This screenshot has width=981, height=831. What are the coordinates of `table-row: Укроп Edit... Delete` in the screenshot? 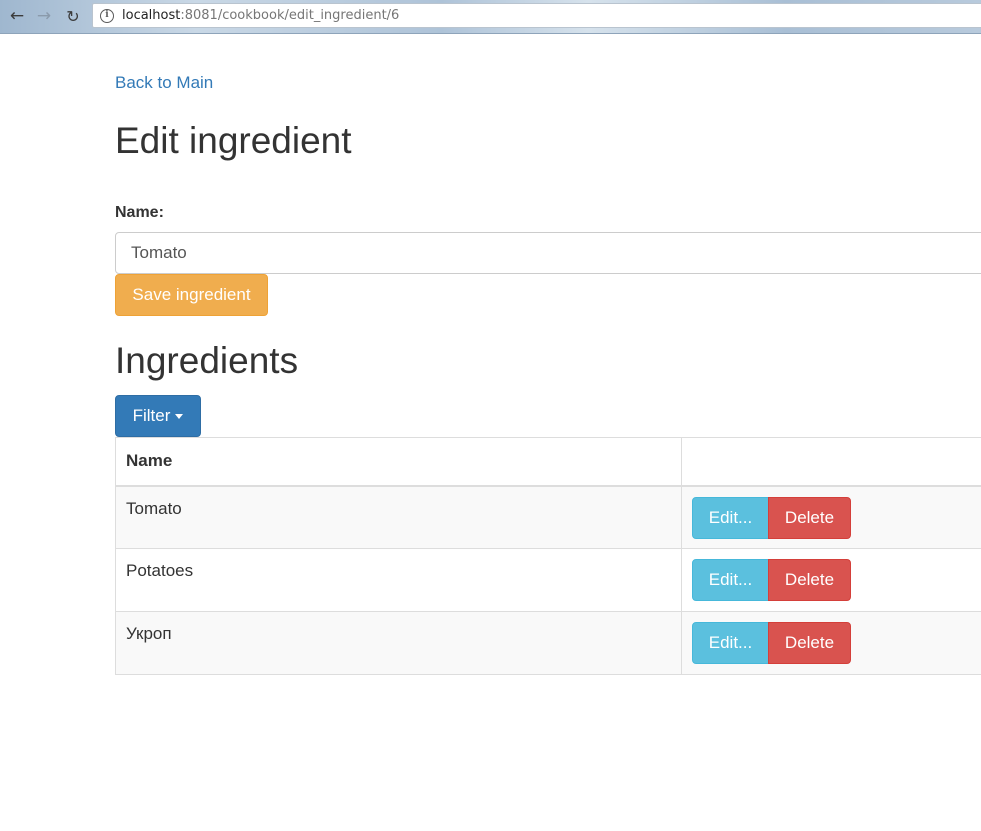 It's located at (548, 643).